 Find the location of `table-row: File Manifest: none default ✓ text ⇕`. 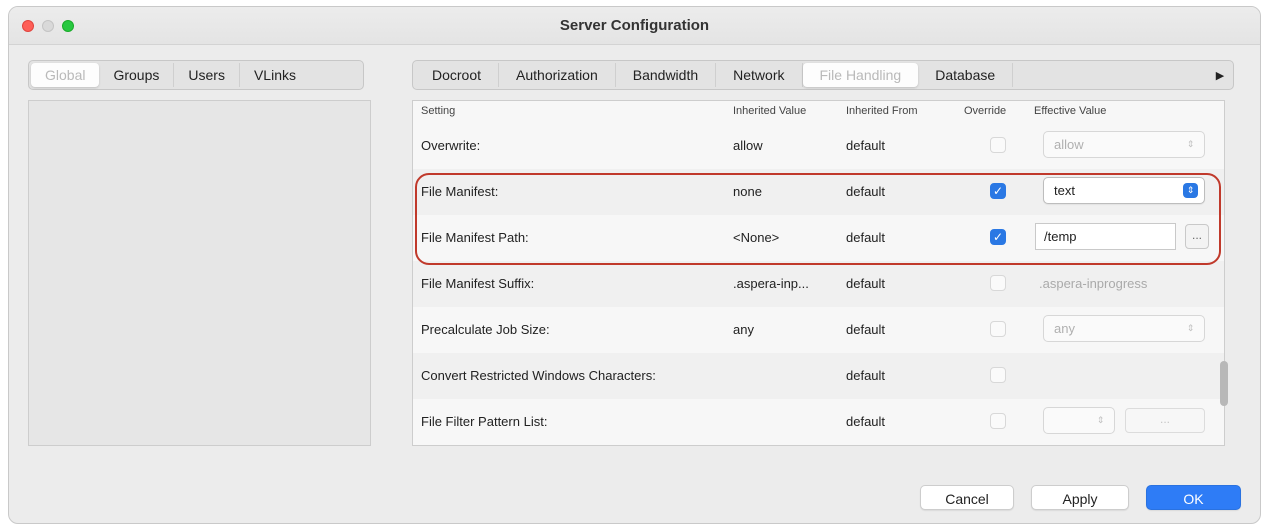

table-row: File Manifest: none default ✓ text ⇕ is located at coordinates (818, 192).